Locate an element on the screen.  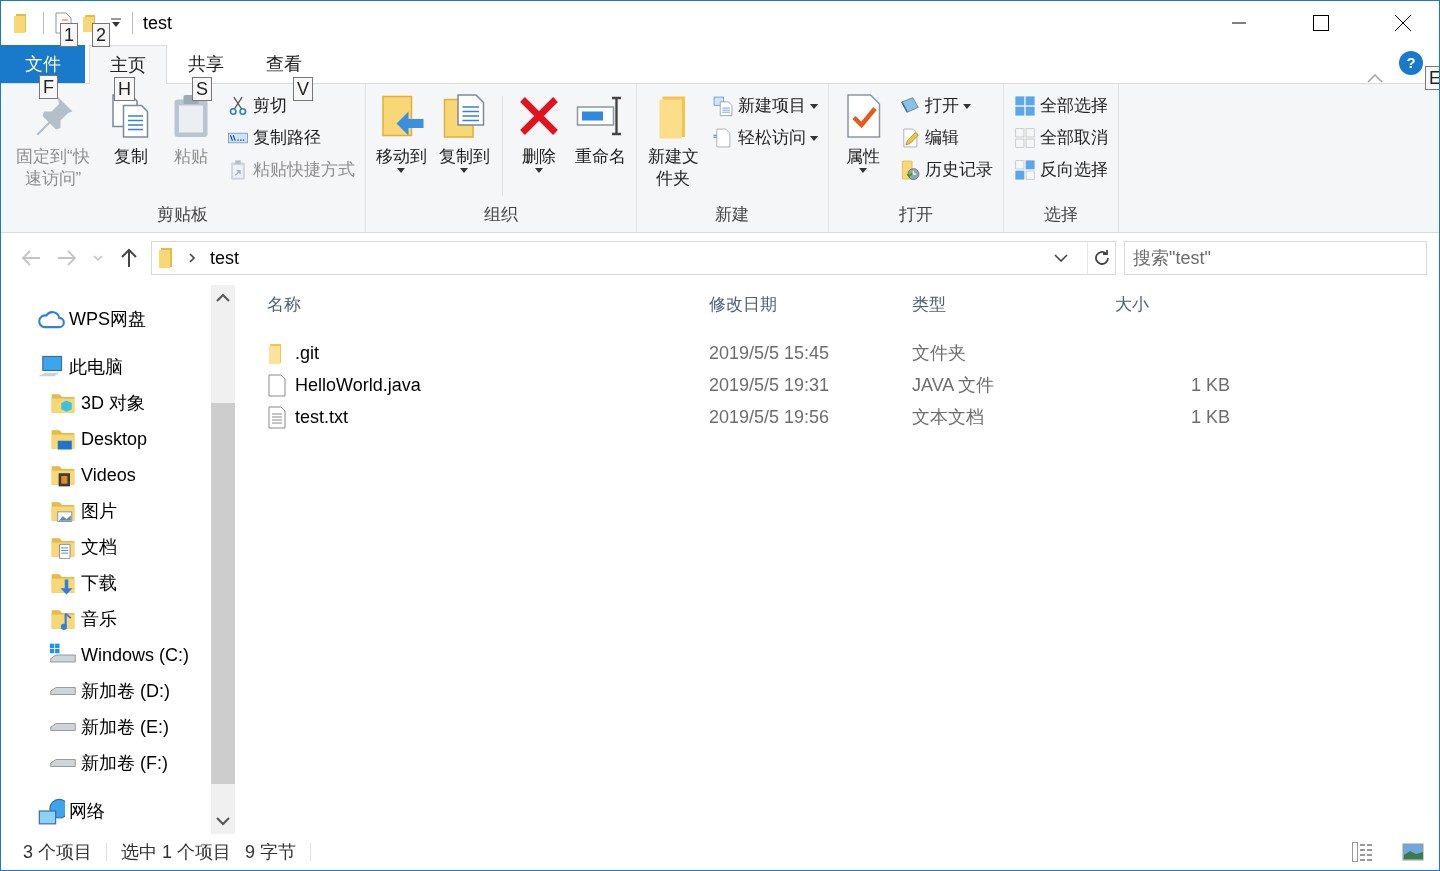
group-label: 选择 is located at coordinates (1061, 215).